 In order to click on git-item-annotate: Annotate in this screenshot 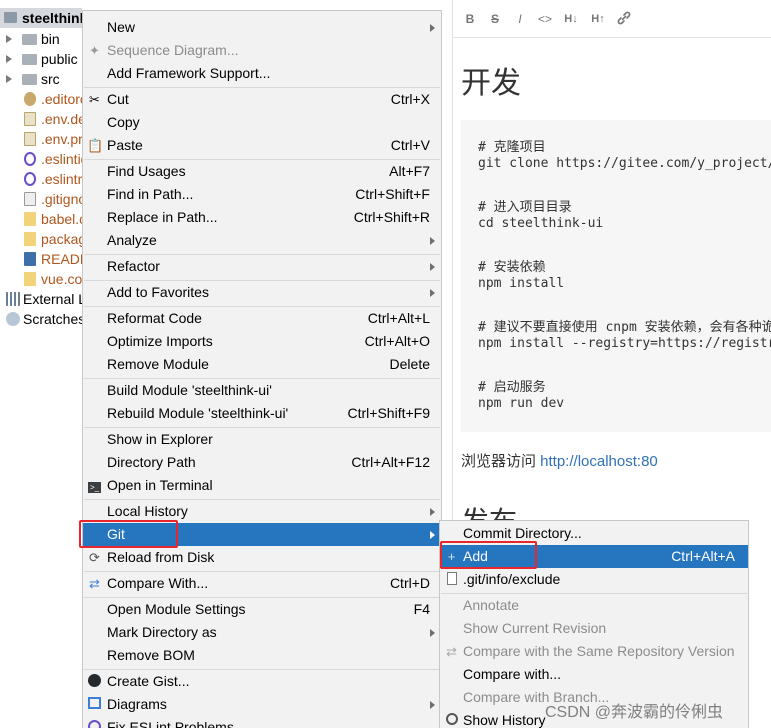, I will do `click(594, 605)`.